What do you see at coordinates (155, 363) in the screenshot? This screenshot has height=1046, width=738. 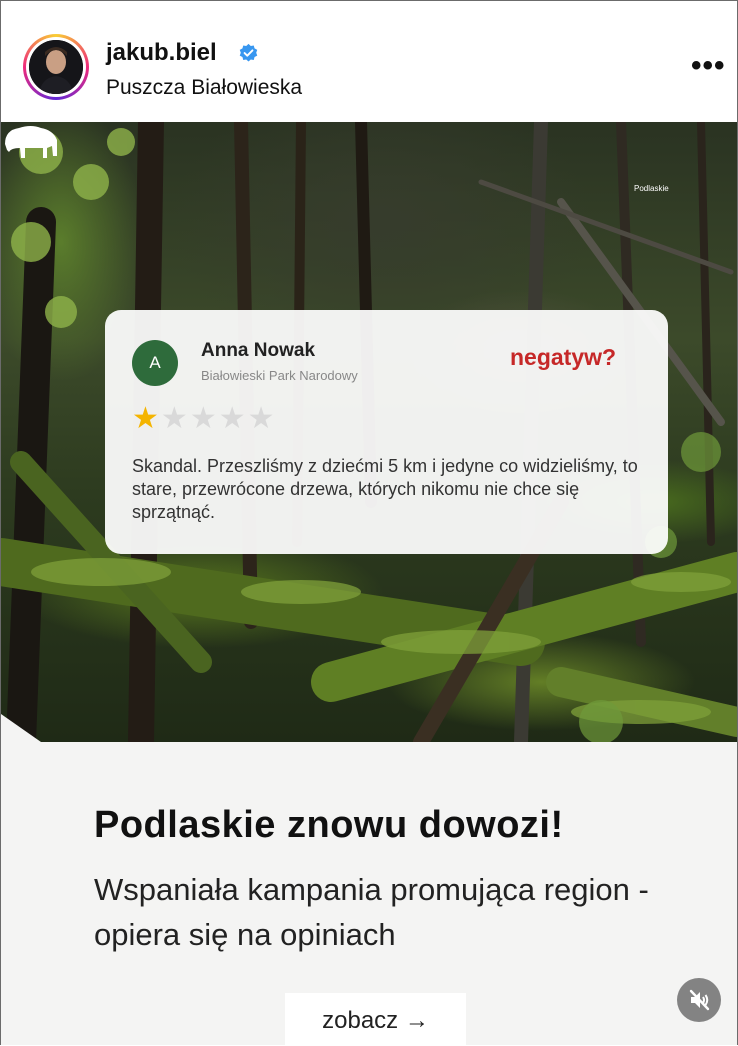 I see `reviewer-avatar: A` at bounding box center [155, 363].